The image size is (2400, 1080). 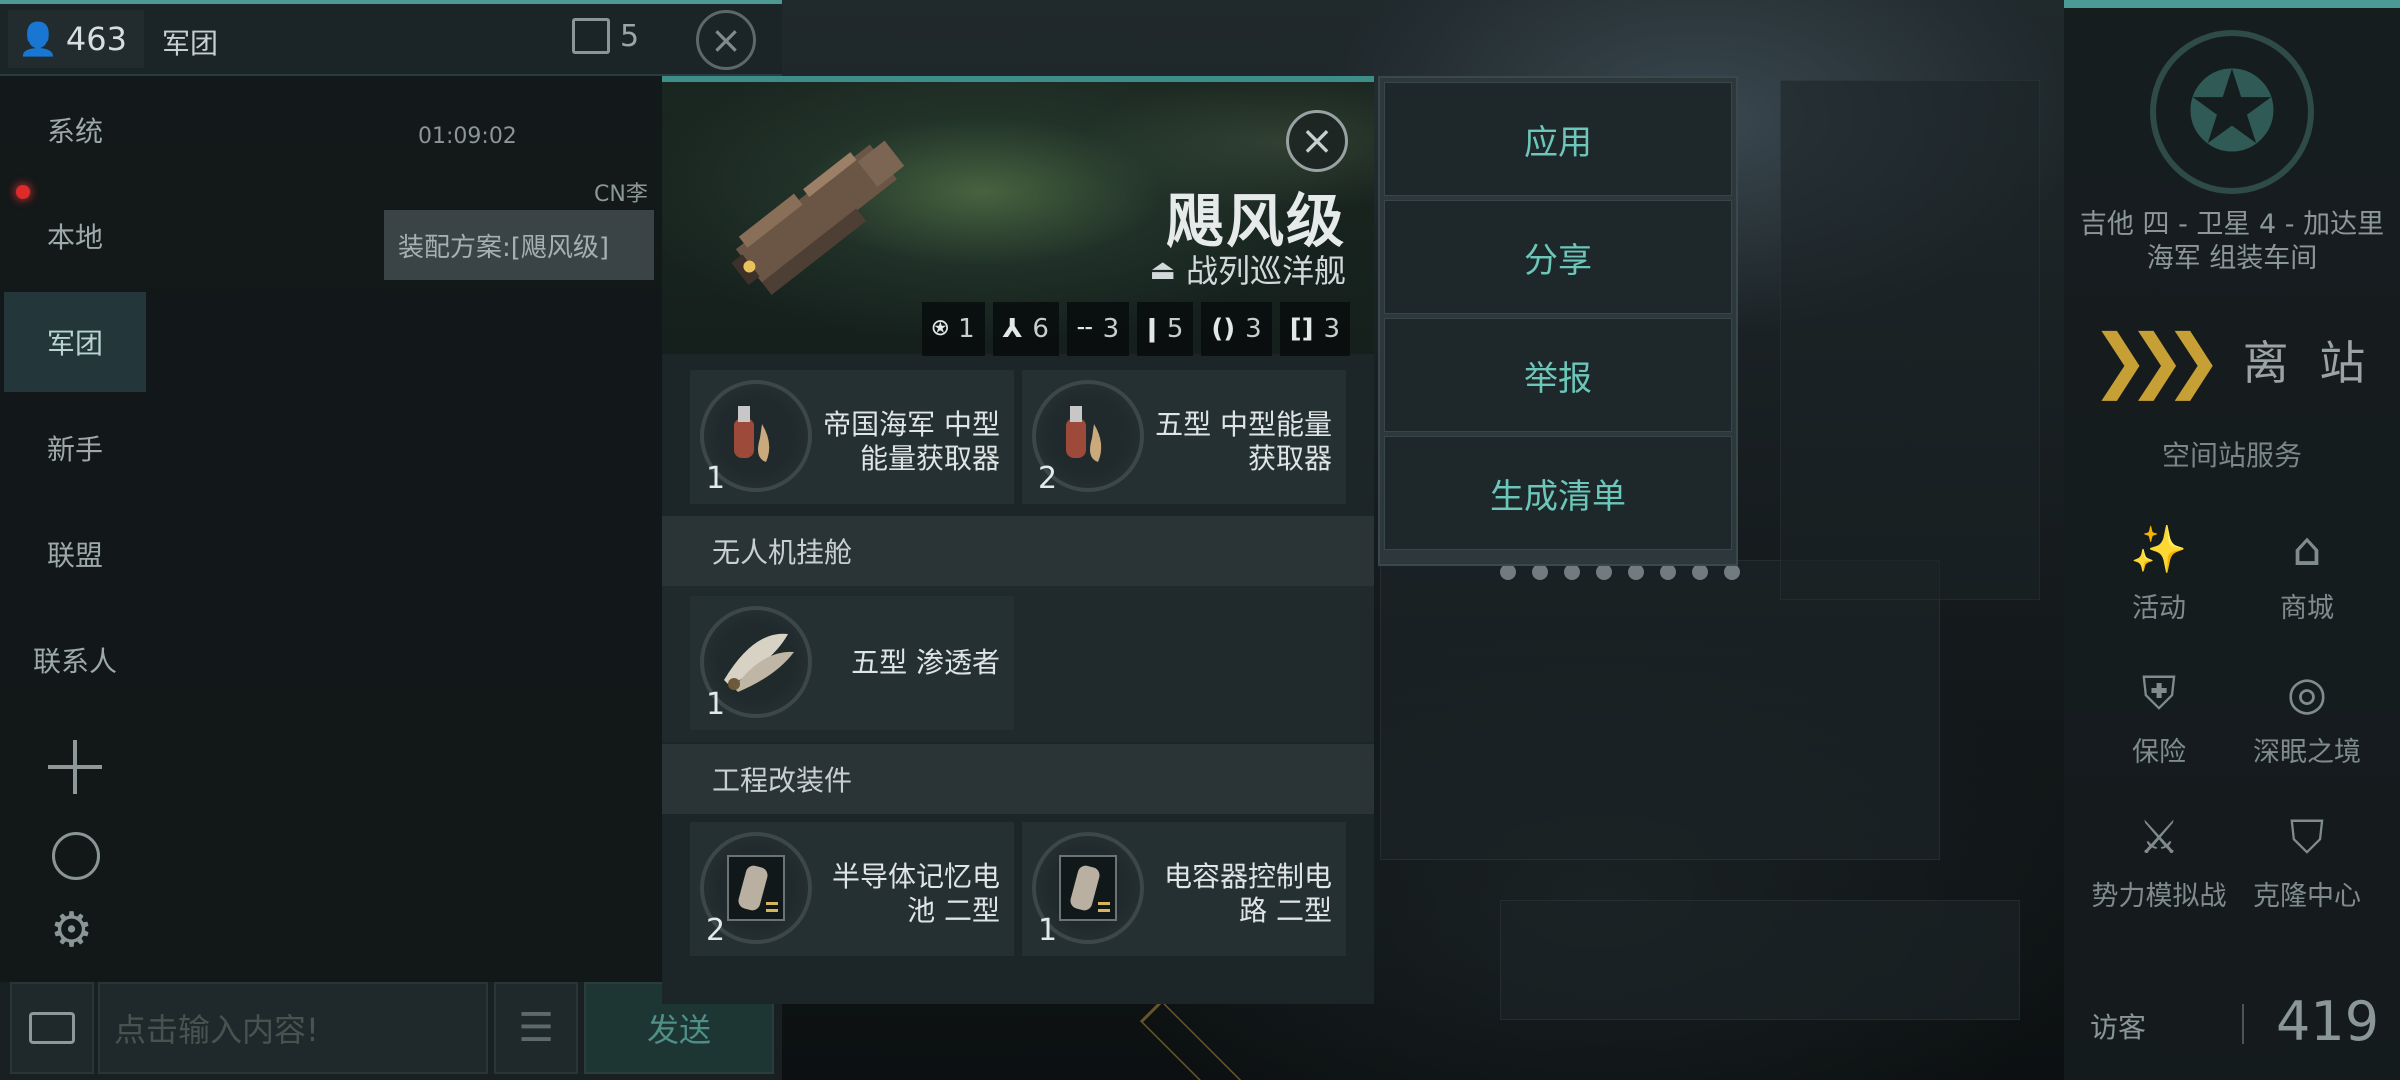 What do you see at coordinates (1098, 329) in the screenshot?
I see `slot-chip-mid: ╌ 3` at bounding box center [1098, 329].